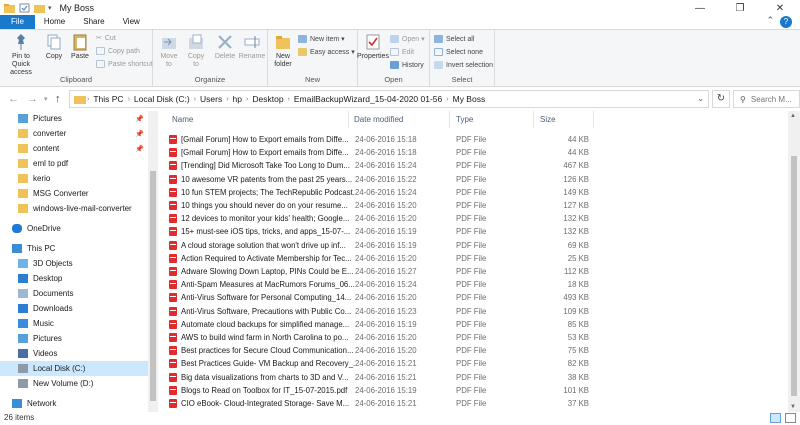  I want to click on scroll-down-icon: ▼, so click(793, 407).